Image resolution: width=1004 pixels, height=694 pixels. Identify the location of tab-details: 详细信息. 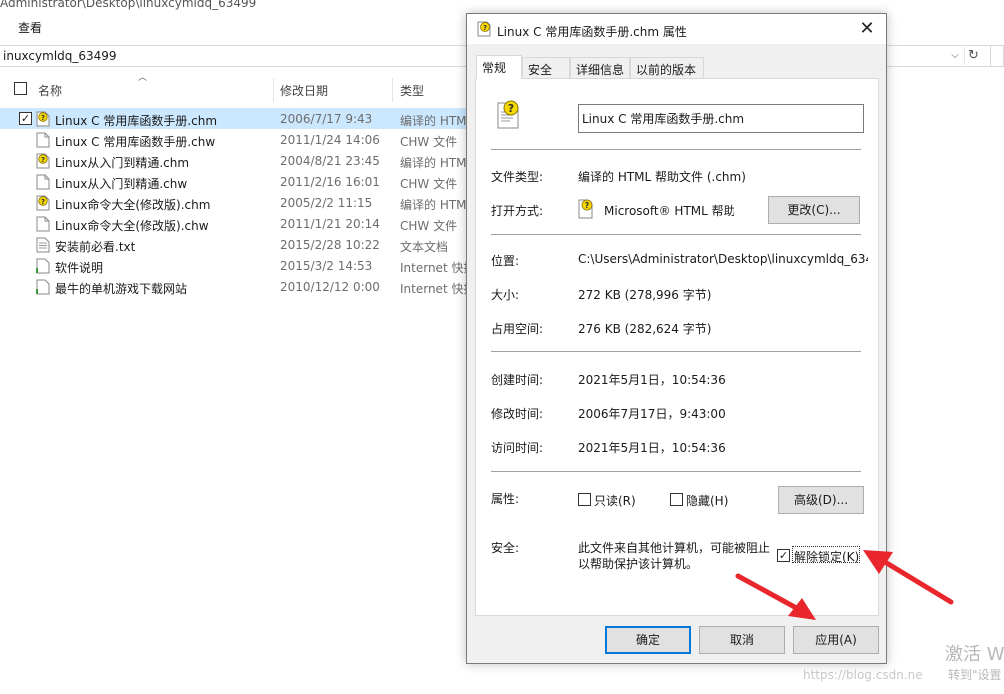
(600, 67).